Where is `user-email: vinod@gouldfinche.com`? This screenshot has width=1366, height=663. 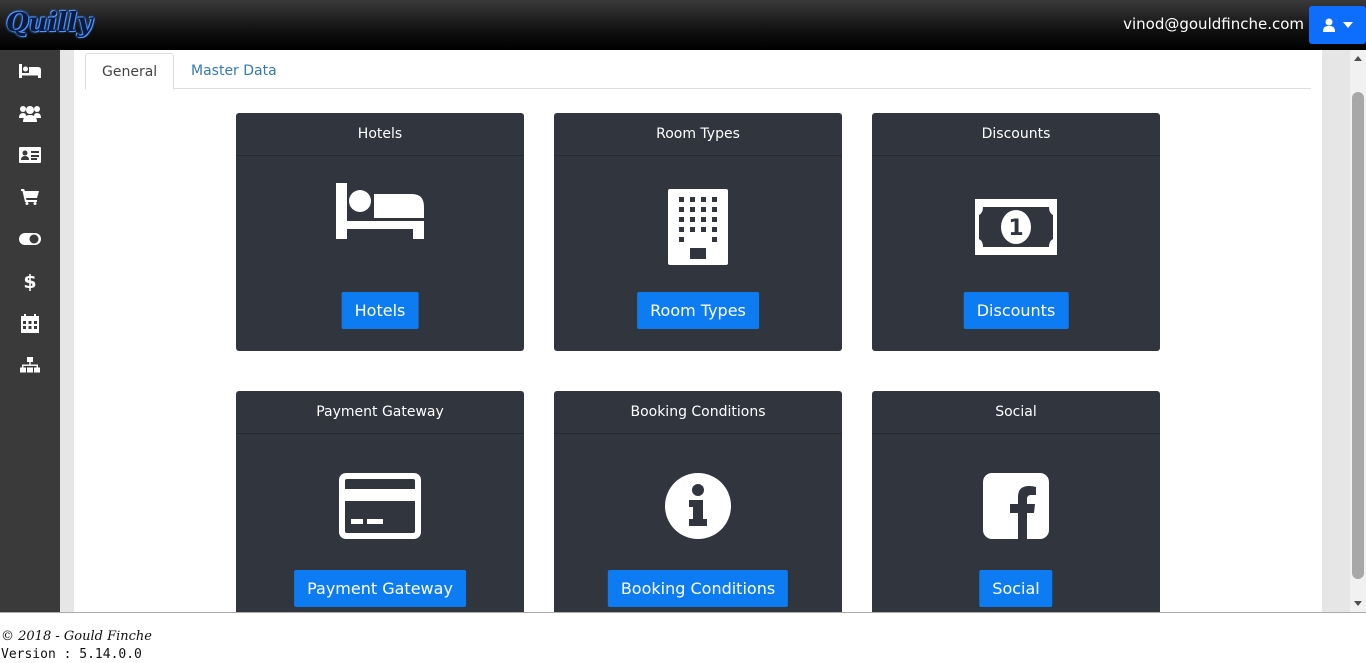 user-email: vinod@gouldfinche.com is located at coordinates (1213, 24).